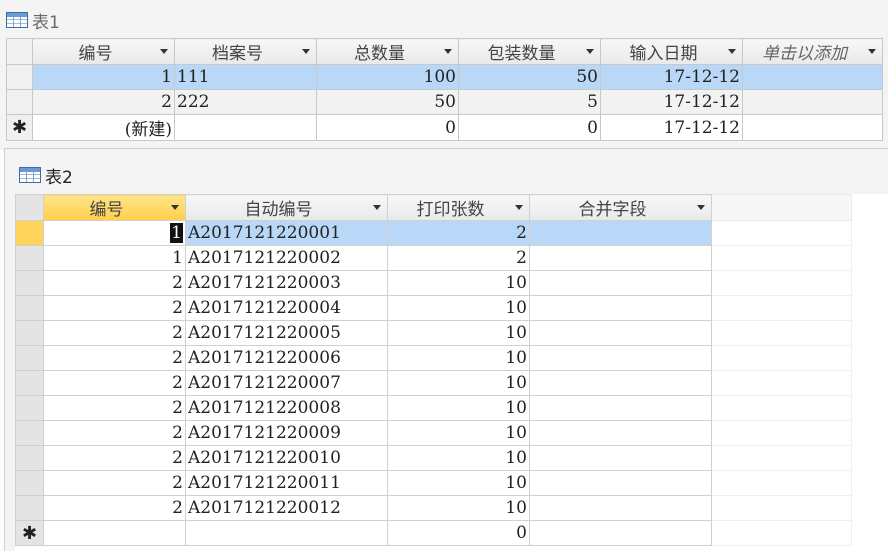  What do you see at coordinates (286, 483) in the screenshot?
I see `cell-auto: A2017121220011` at bounding box center [286, 483].